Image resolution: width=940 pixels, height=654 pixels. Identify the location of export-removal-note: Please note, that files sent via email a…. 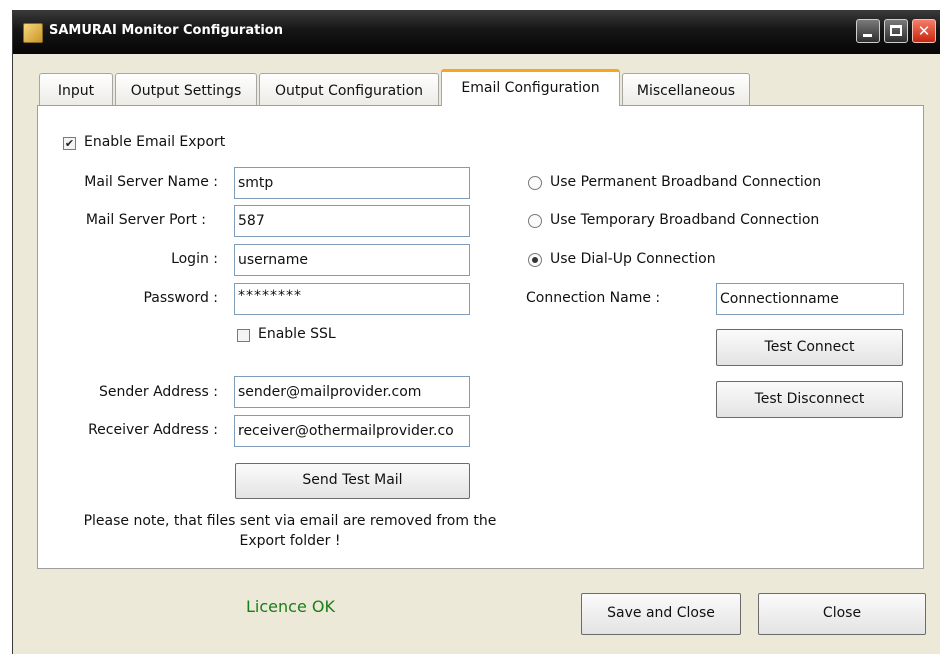
(290, 531).